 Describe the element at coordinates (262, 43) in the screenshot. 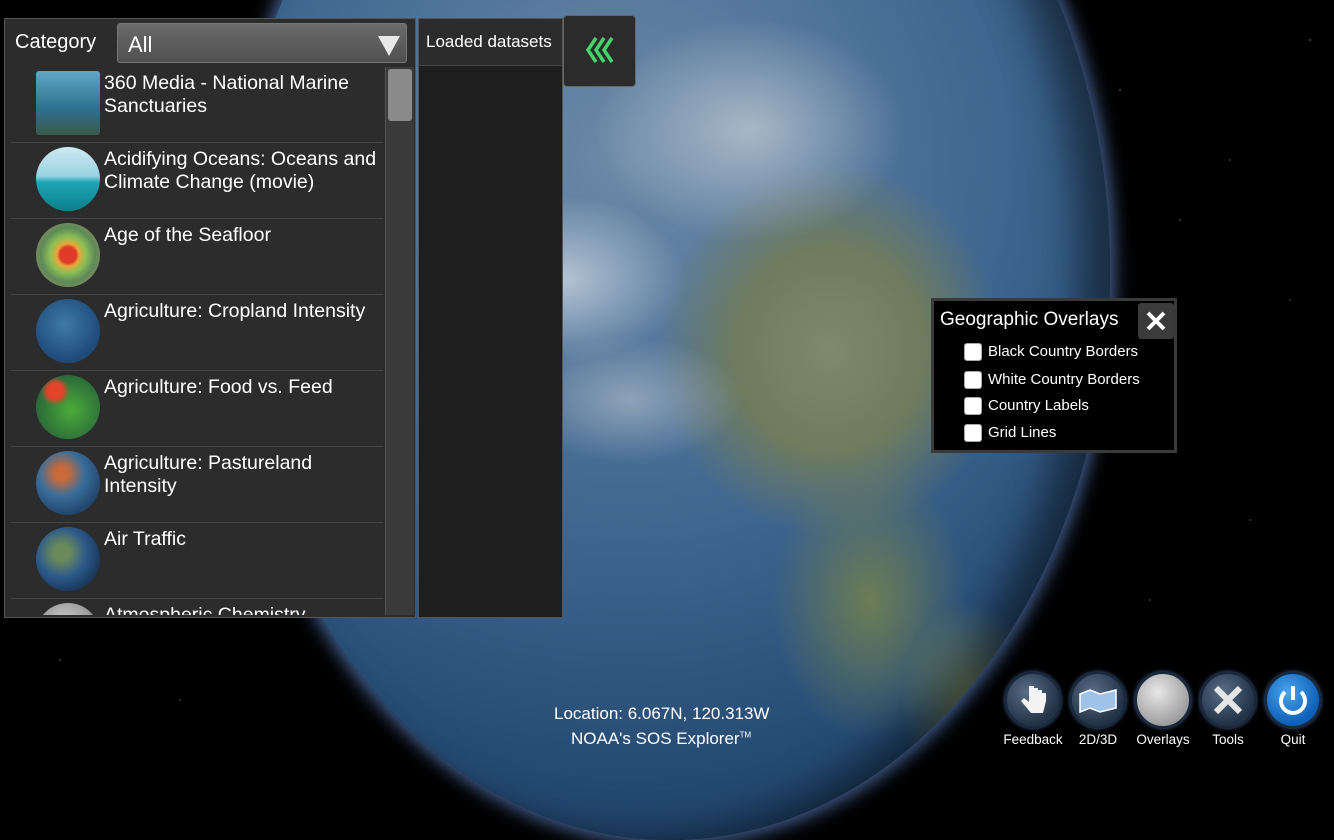

I see `category-dropdown: All` at that location.